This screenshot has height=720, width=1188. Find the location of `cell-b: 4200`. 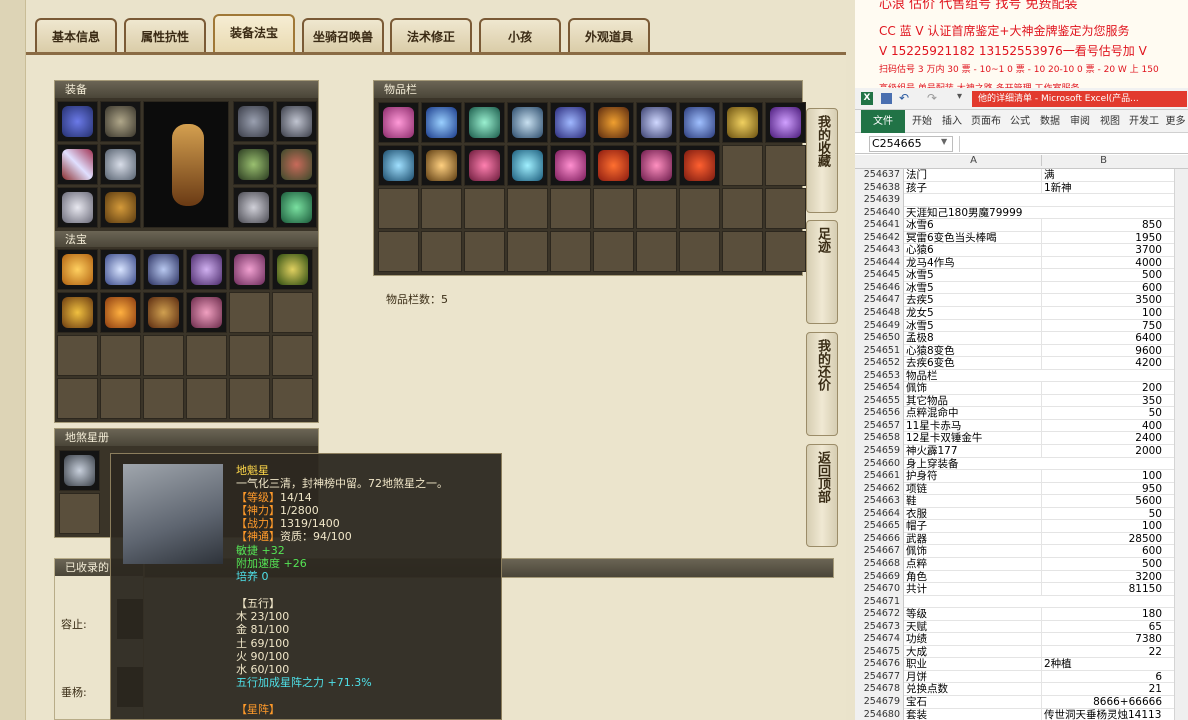

cell-b: 4200 is located at coordinates (1103, 363).